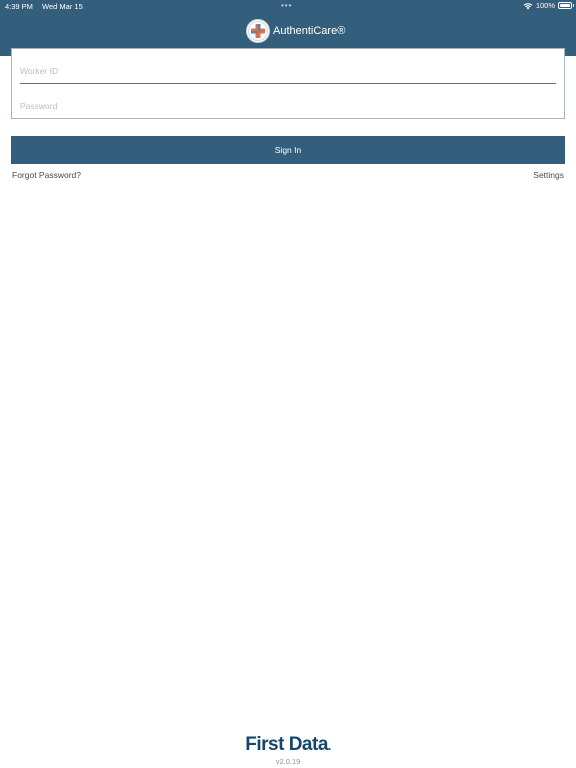 This screenshot has width=576, height=768. Describe the element at coordinates (288, 71) in the screenshot. I see `worker-id-input` at that location.